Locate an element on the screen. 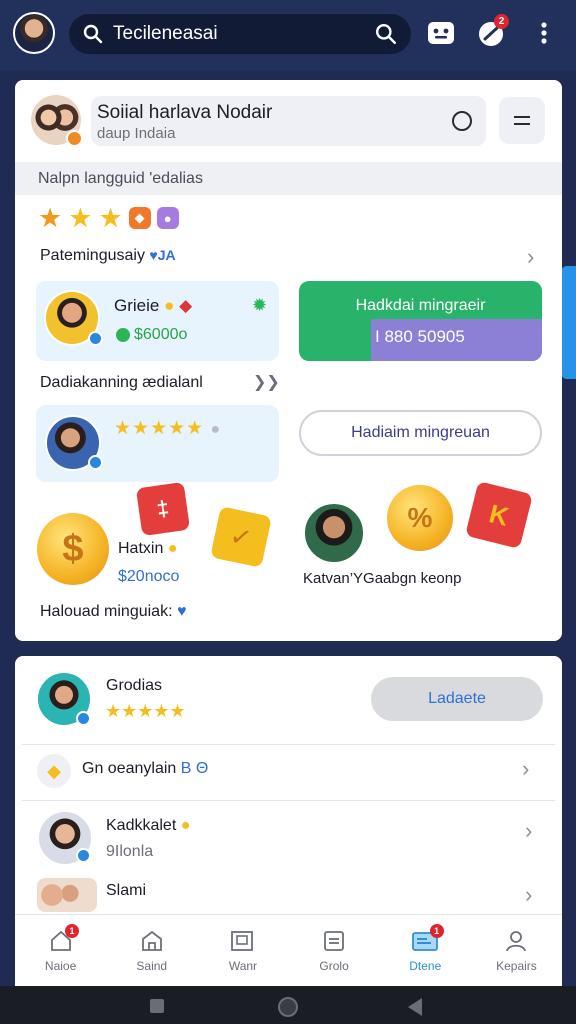  badge-chip-icon: ◆ is located at coordinates (139, 218).